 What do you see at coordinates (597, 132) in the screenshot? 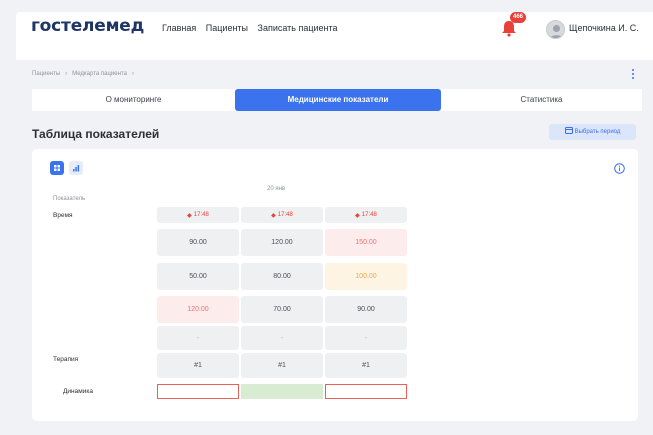
I see `select-period-label: Выбрать период` at bounding box center [597, 132].